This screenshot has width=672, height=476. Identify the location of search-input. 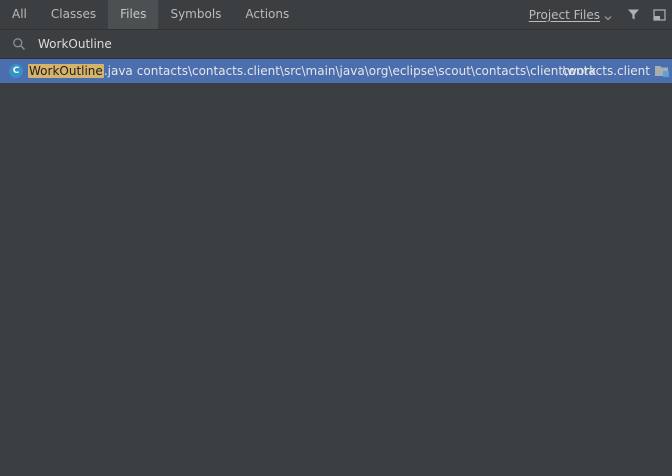
(355, 44).